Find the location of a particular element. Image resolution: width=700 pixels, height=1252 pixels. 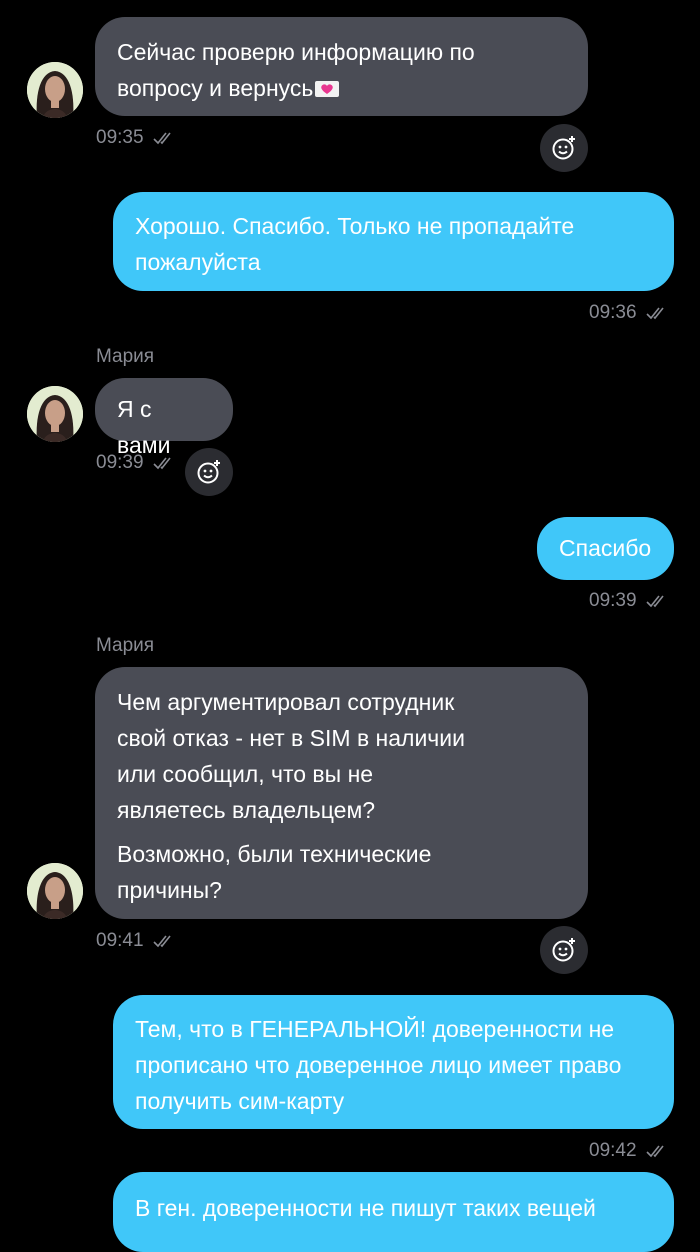

time-text: 09:35 is located at coordinates (120, 137).